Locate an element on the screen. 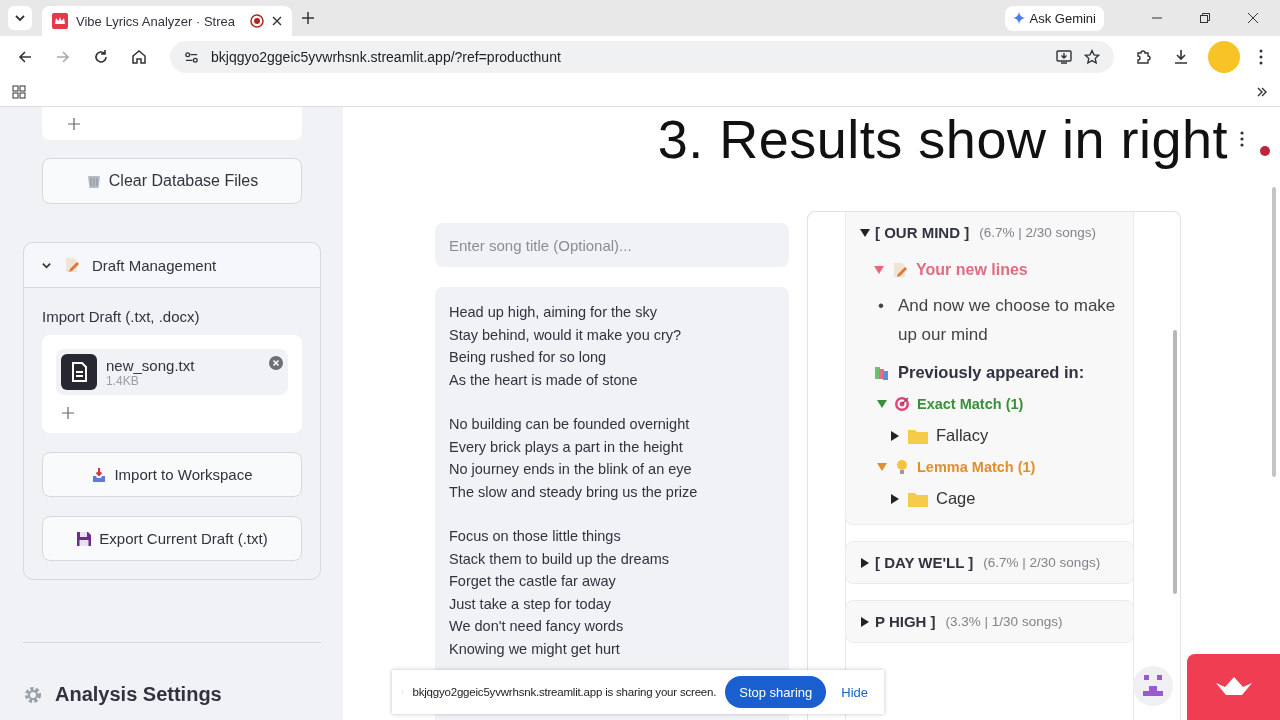 The image size is (1280, 720). caption-overlay: 3. Results show in right is located at coordinates (942, 139).